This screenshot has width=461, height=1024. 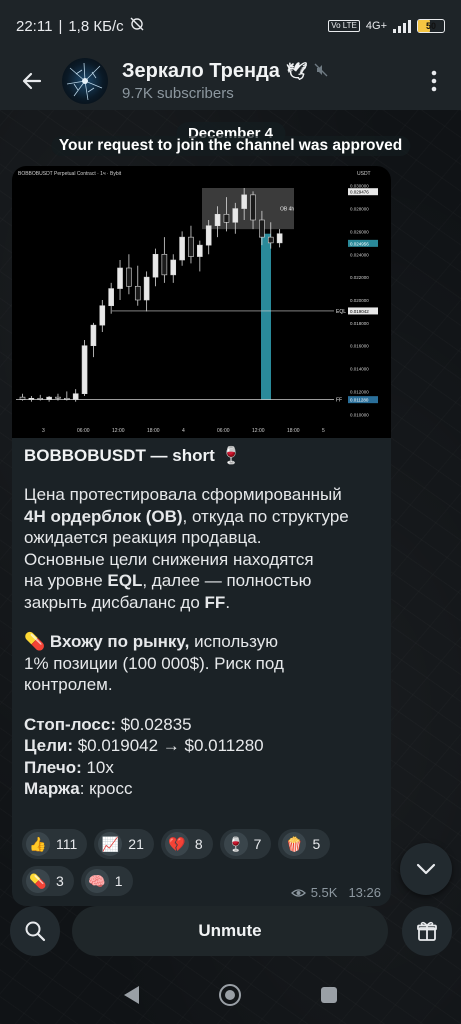 I want to click on analysis-line-2-rest: , откуда по структуре, so click(x=265, y=516).